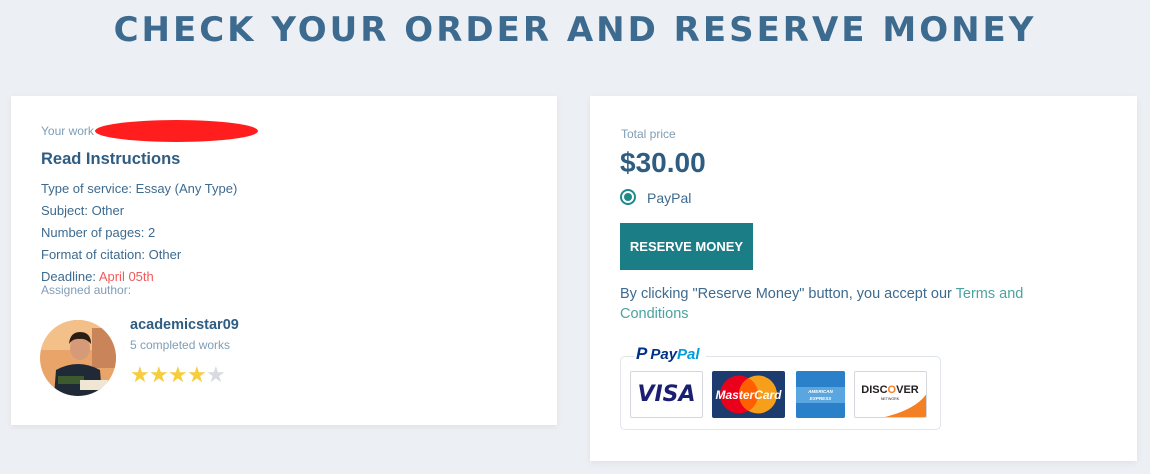 The image size is (1150, 474). I want to click on subject: Subject: Other, so click(83, 210).